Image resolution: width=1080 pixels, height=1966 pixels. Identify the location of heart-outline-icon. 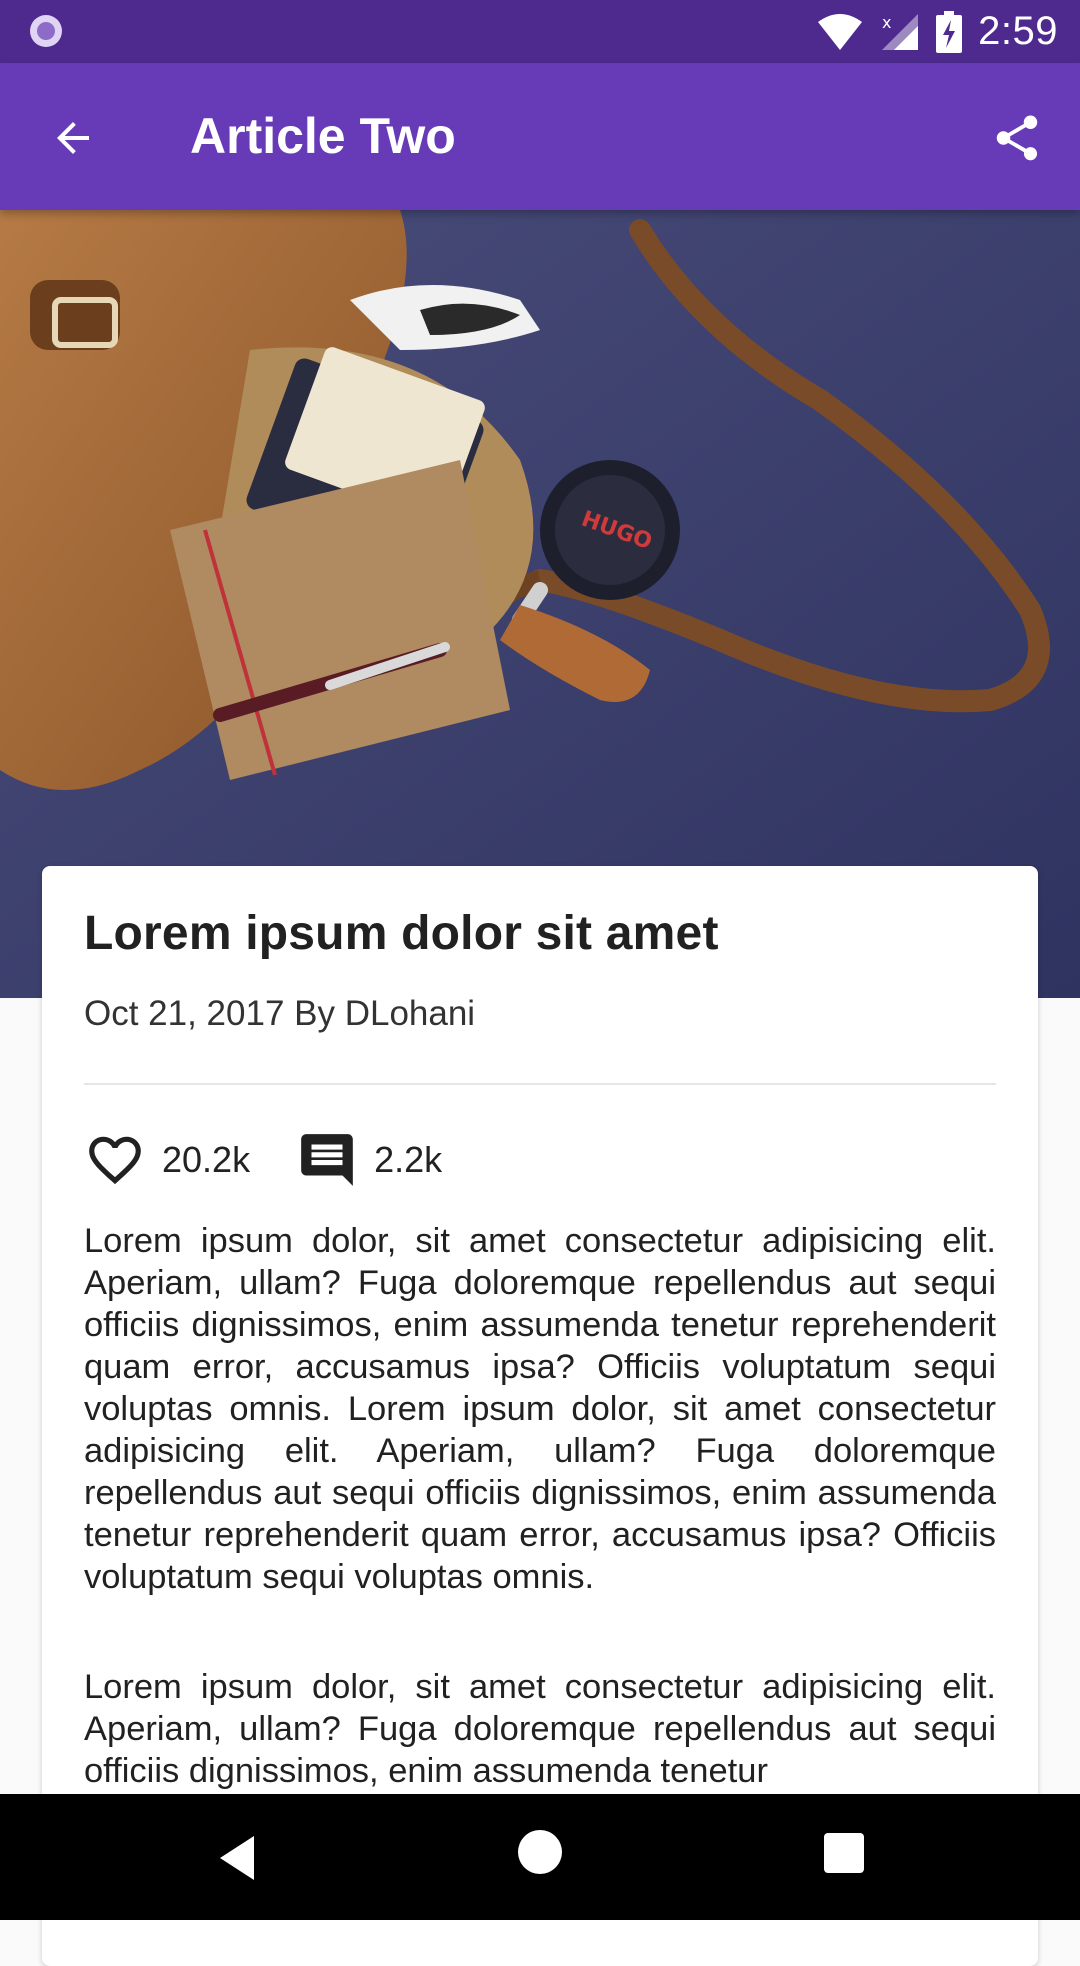
(115, 1160).